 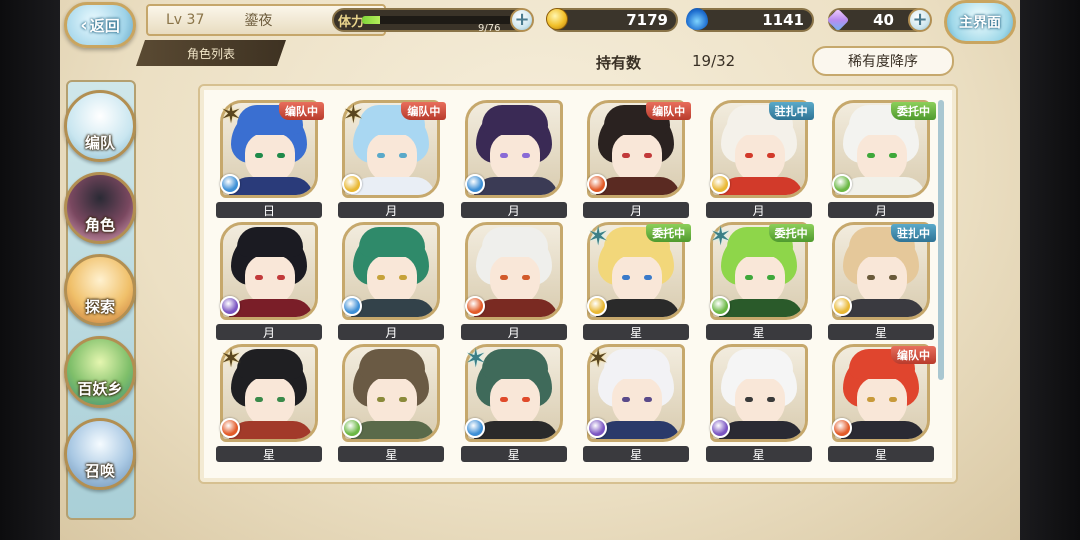 I want to click on nav-explore: 探索, so click(x=100, y=290).